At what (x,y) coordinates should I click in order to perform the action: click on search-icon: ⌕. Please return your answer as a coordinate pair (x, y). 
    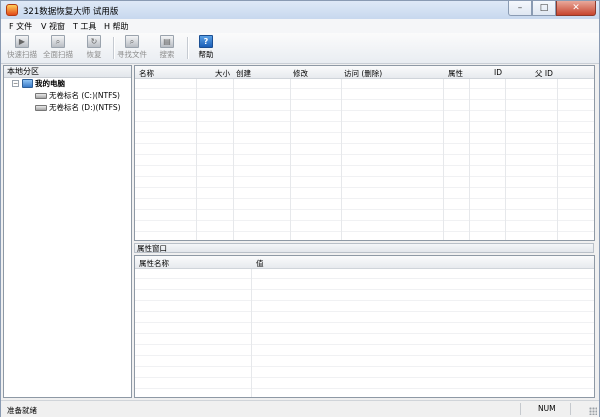
    Looking at the image, I should click on (132, 41).